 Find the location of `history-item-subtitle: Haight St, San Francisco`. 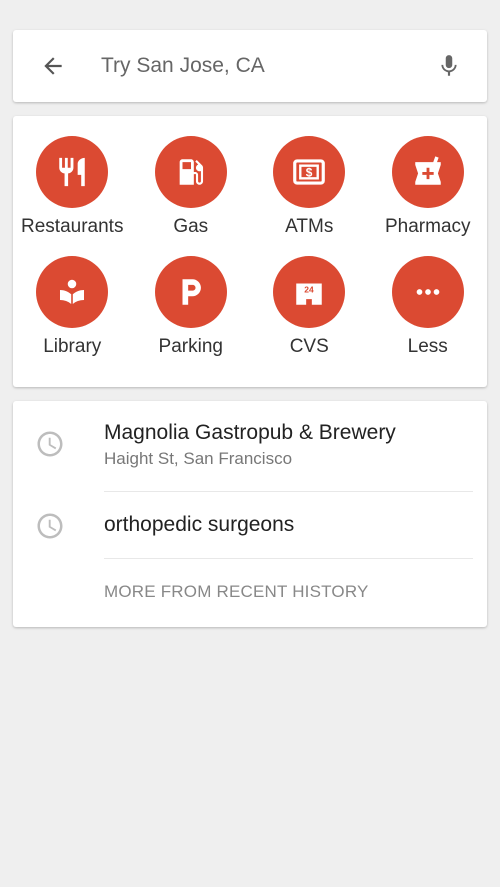

history-item-subtitle: Haight St, San Francisco is located at coordinates (198, 458).